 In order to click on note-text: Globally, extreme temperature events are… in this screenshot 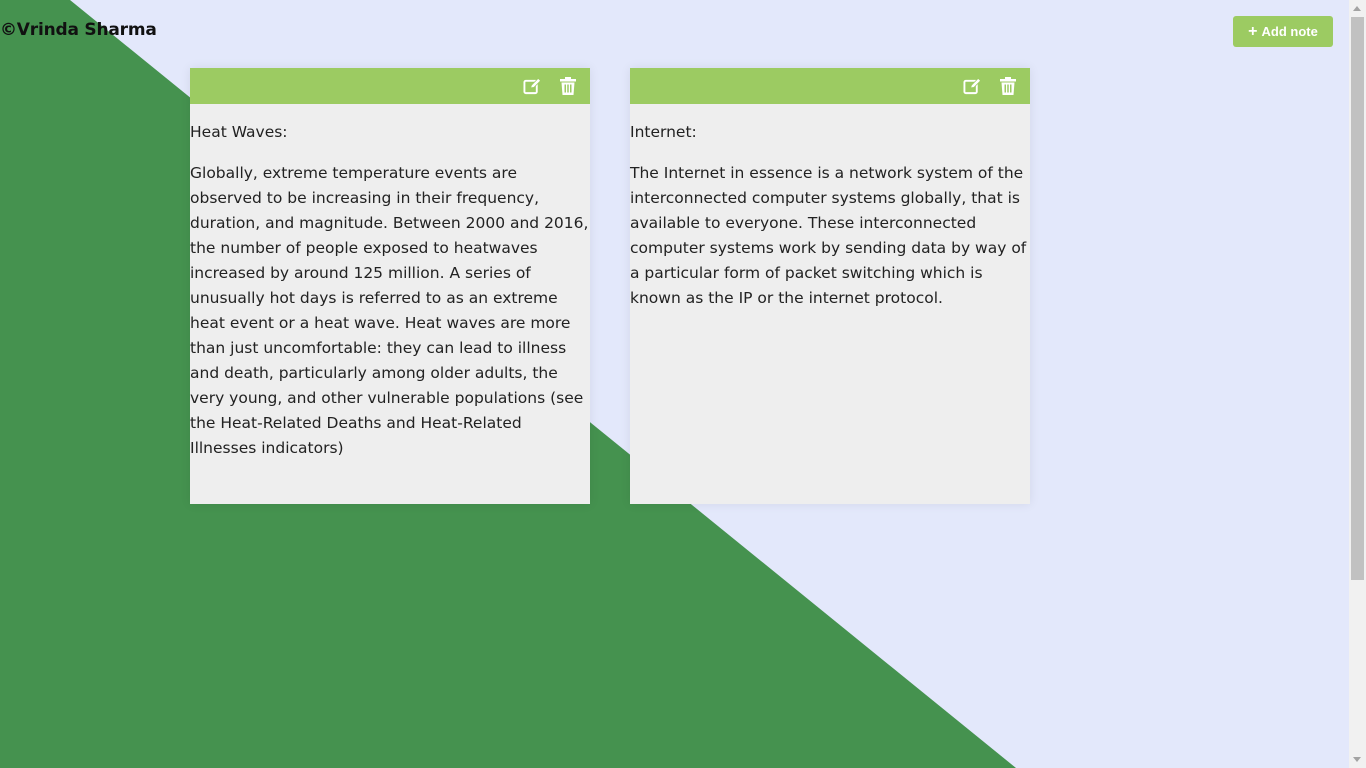, I will do `click(389, 310)`.